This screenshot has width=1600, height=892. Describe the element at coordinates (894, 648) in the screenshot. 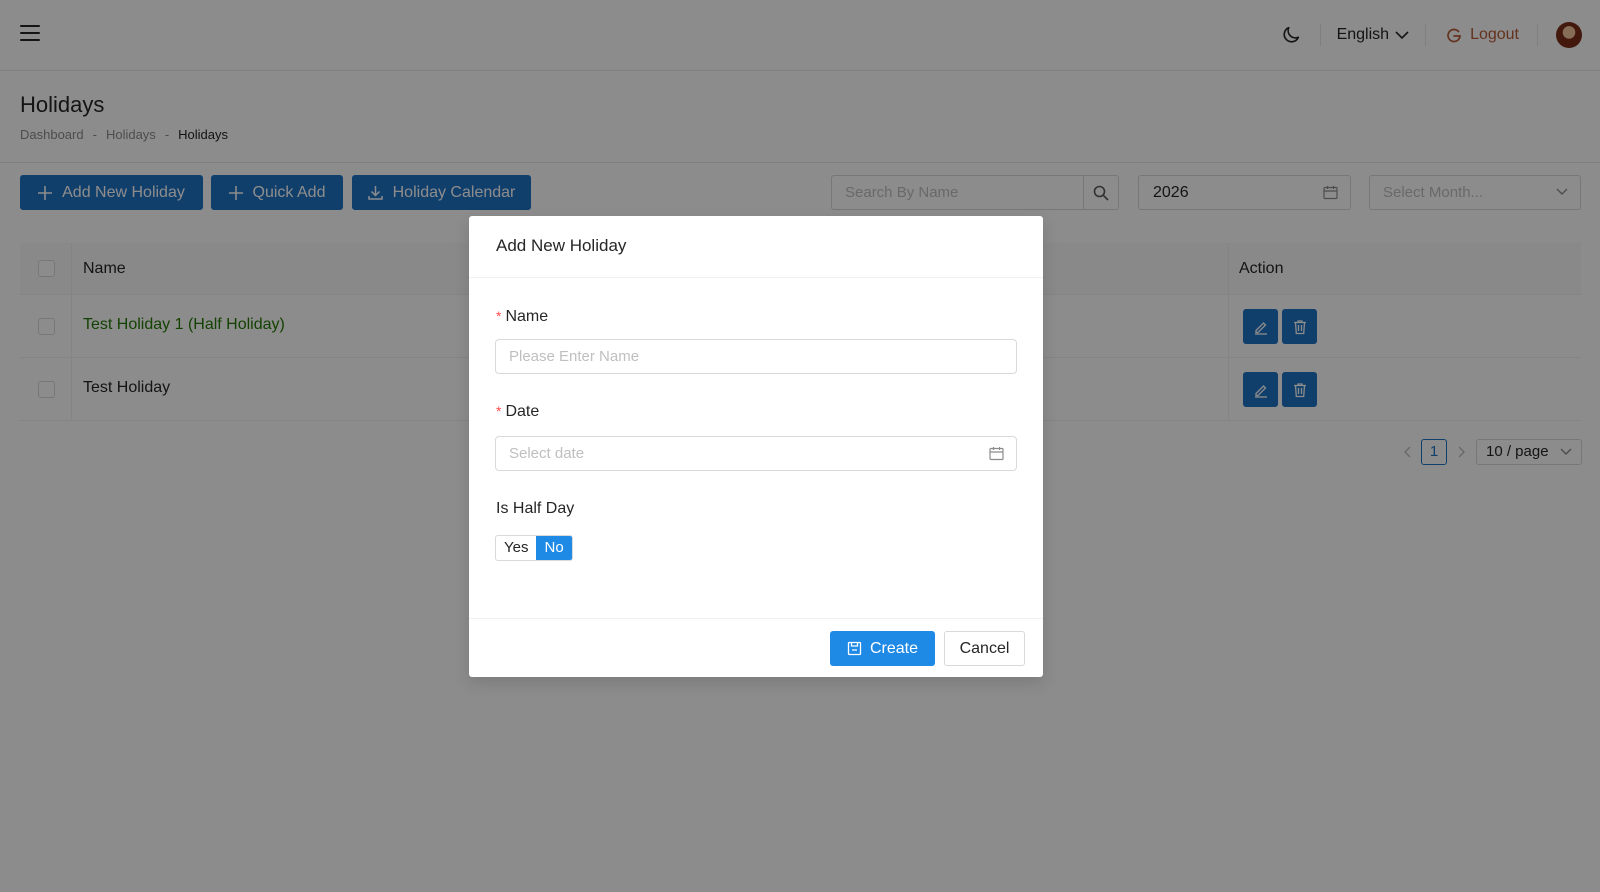

I see `create-label: Create` at that location.